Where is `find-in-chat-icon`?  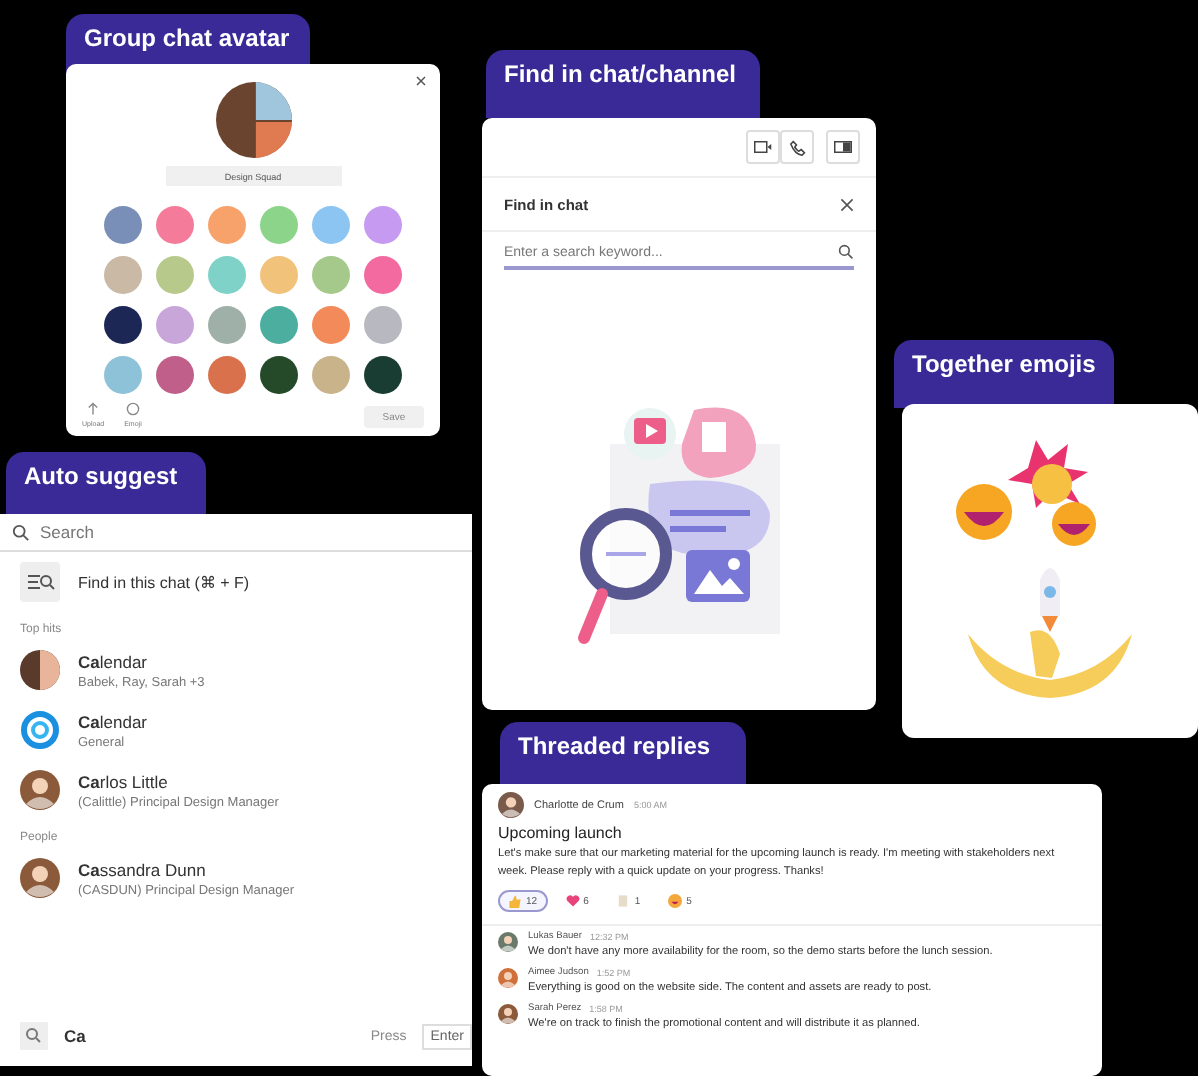
find-in-chat-icon is located at coordinates (40, 582).